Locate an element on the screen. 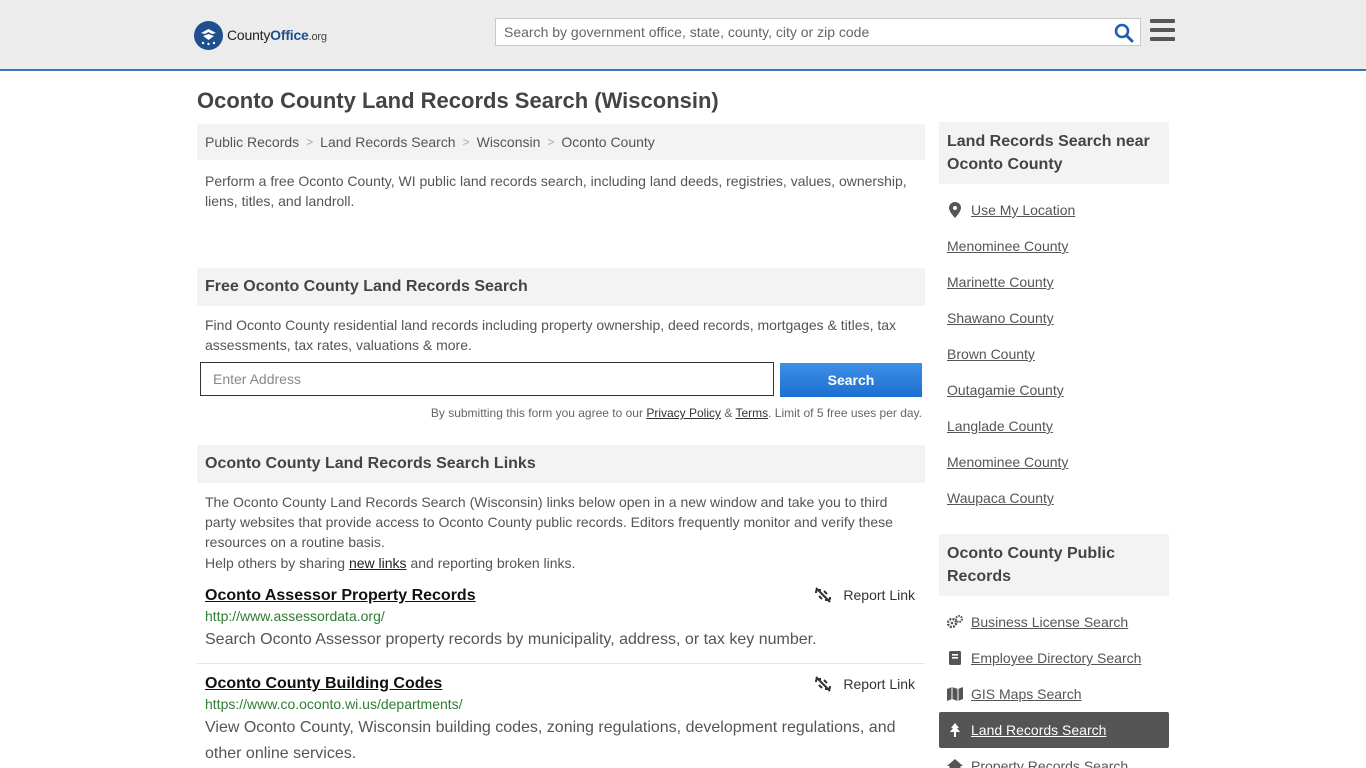 Image resolution: width=1366 pixels, height=768 pixels. nearby-county-item: Waupaca County is located at coordinates (1054, 498).